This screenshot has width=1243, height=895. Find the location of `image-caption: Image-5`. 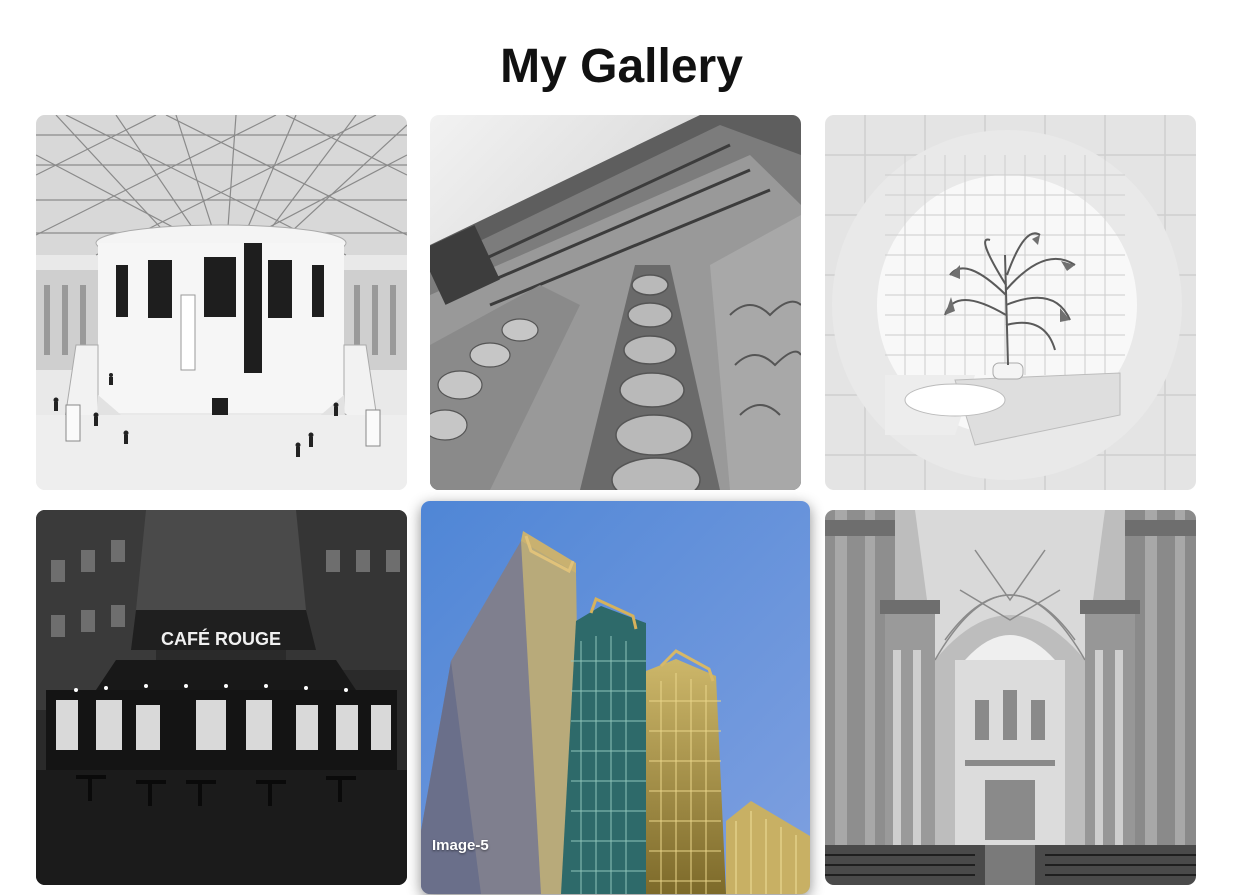

image-caption: Image-5 is located at coordinates (460, 845).